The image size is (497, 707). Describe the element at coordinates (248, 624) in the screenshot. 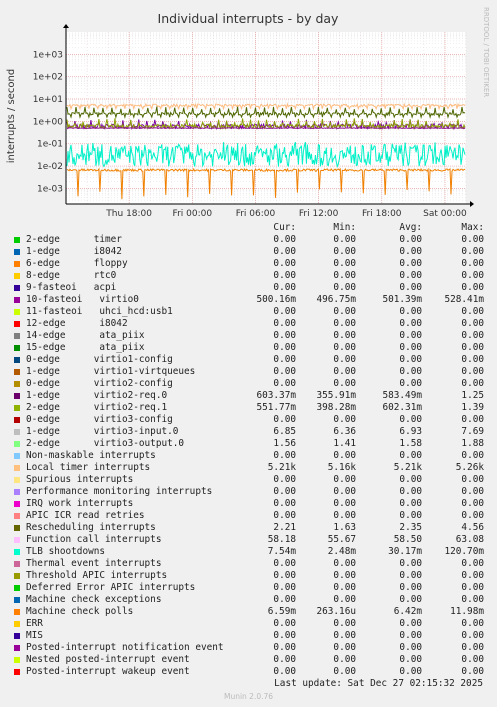

I see `legend-row: ERR 0.00 0.00 0.00 0.00` at that location.